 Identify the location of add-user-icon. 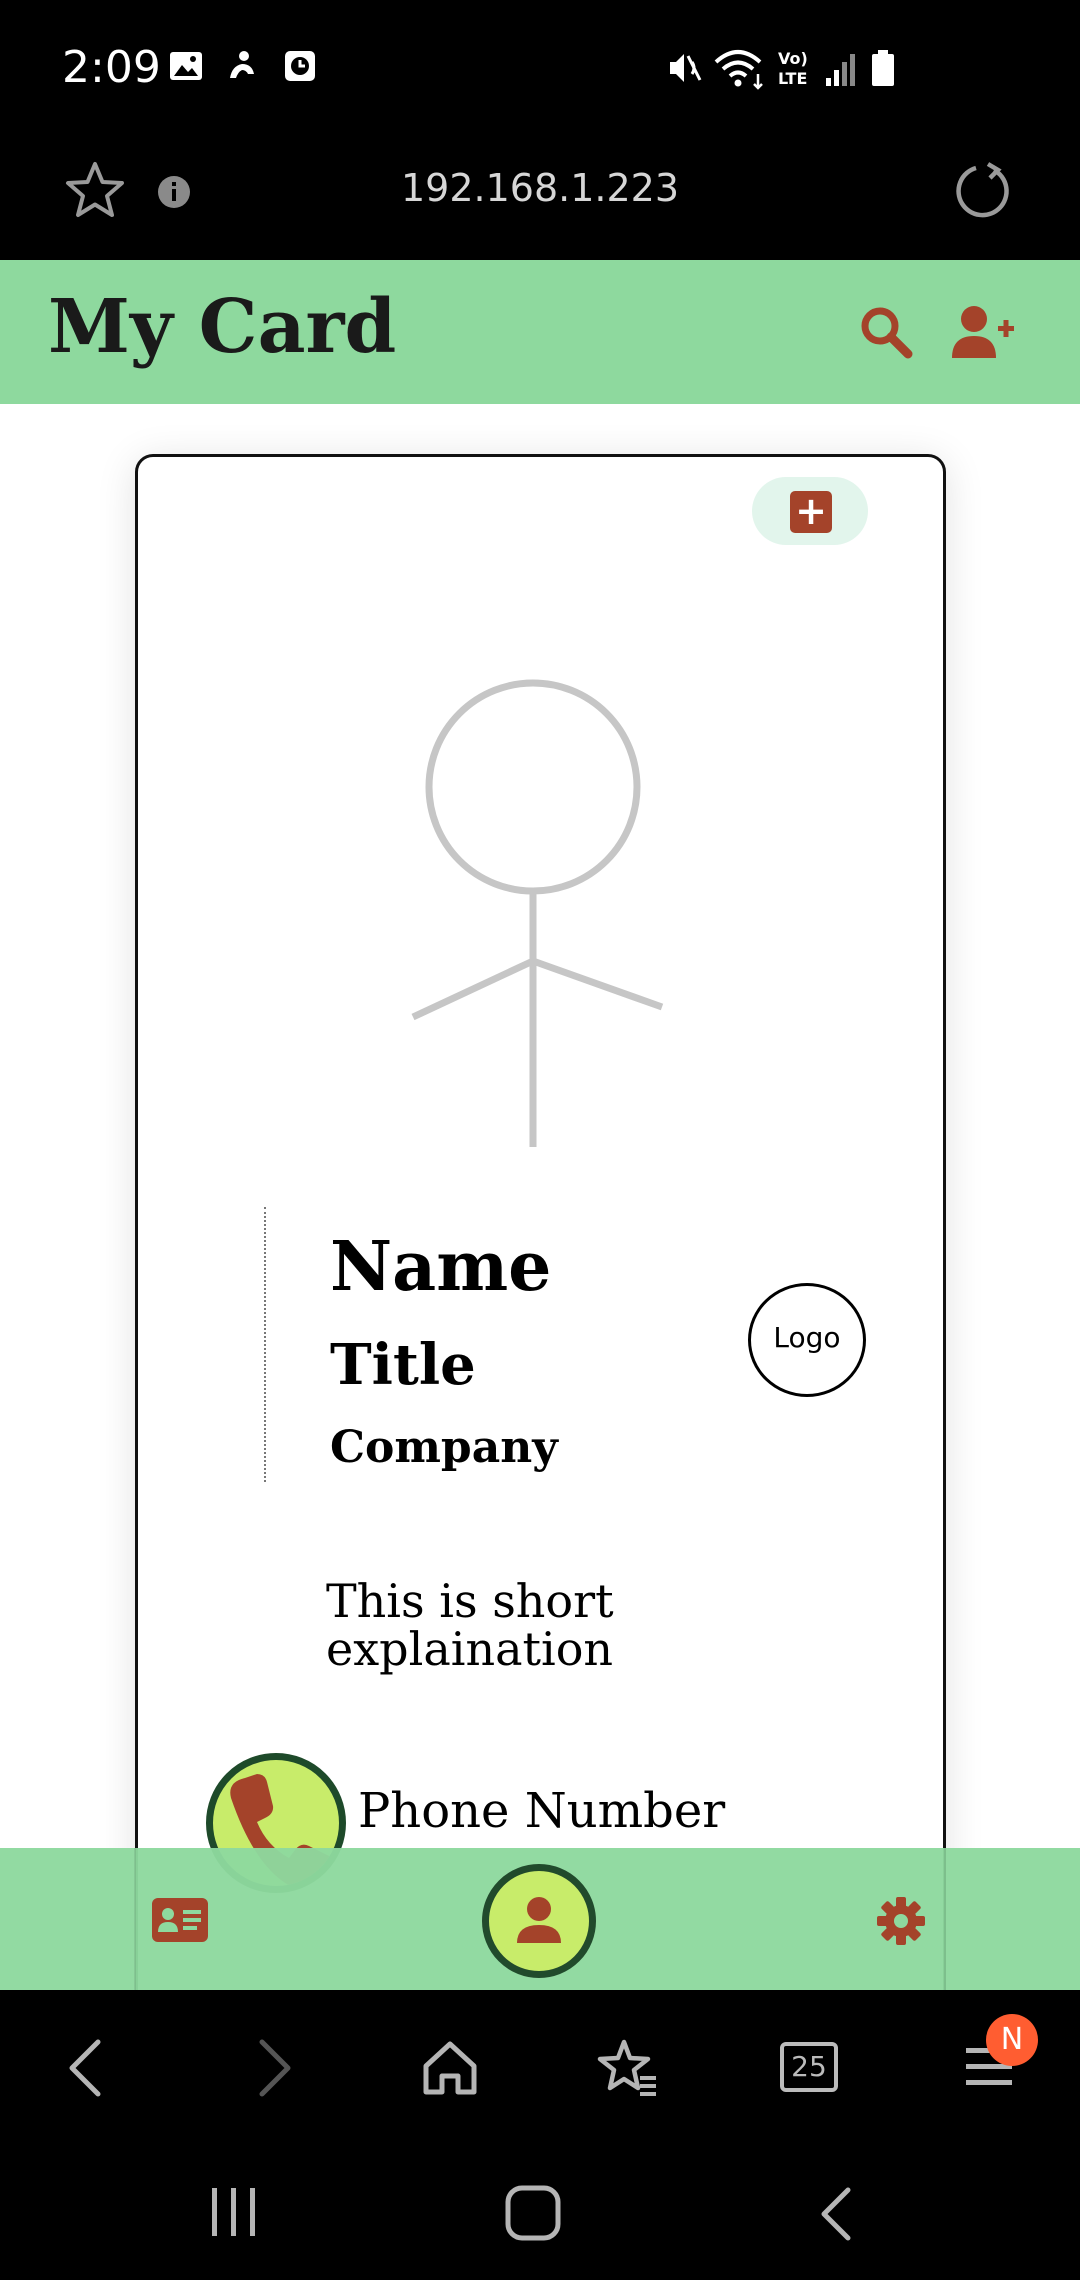
(983, 332).